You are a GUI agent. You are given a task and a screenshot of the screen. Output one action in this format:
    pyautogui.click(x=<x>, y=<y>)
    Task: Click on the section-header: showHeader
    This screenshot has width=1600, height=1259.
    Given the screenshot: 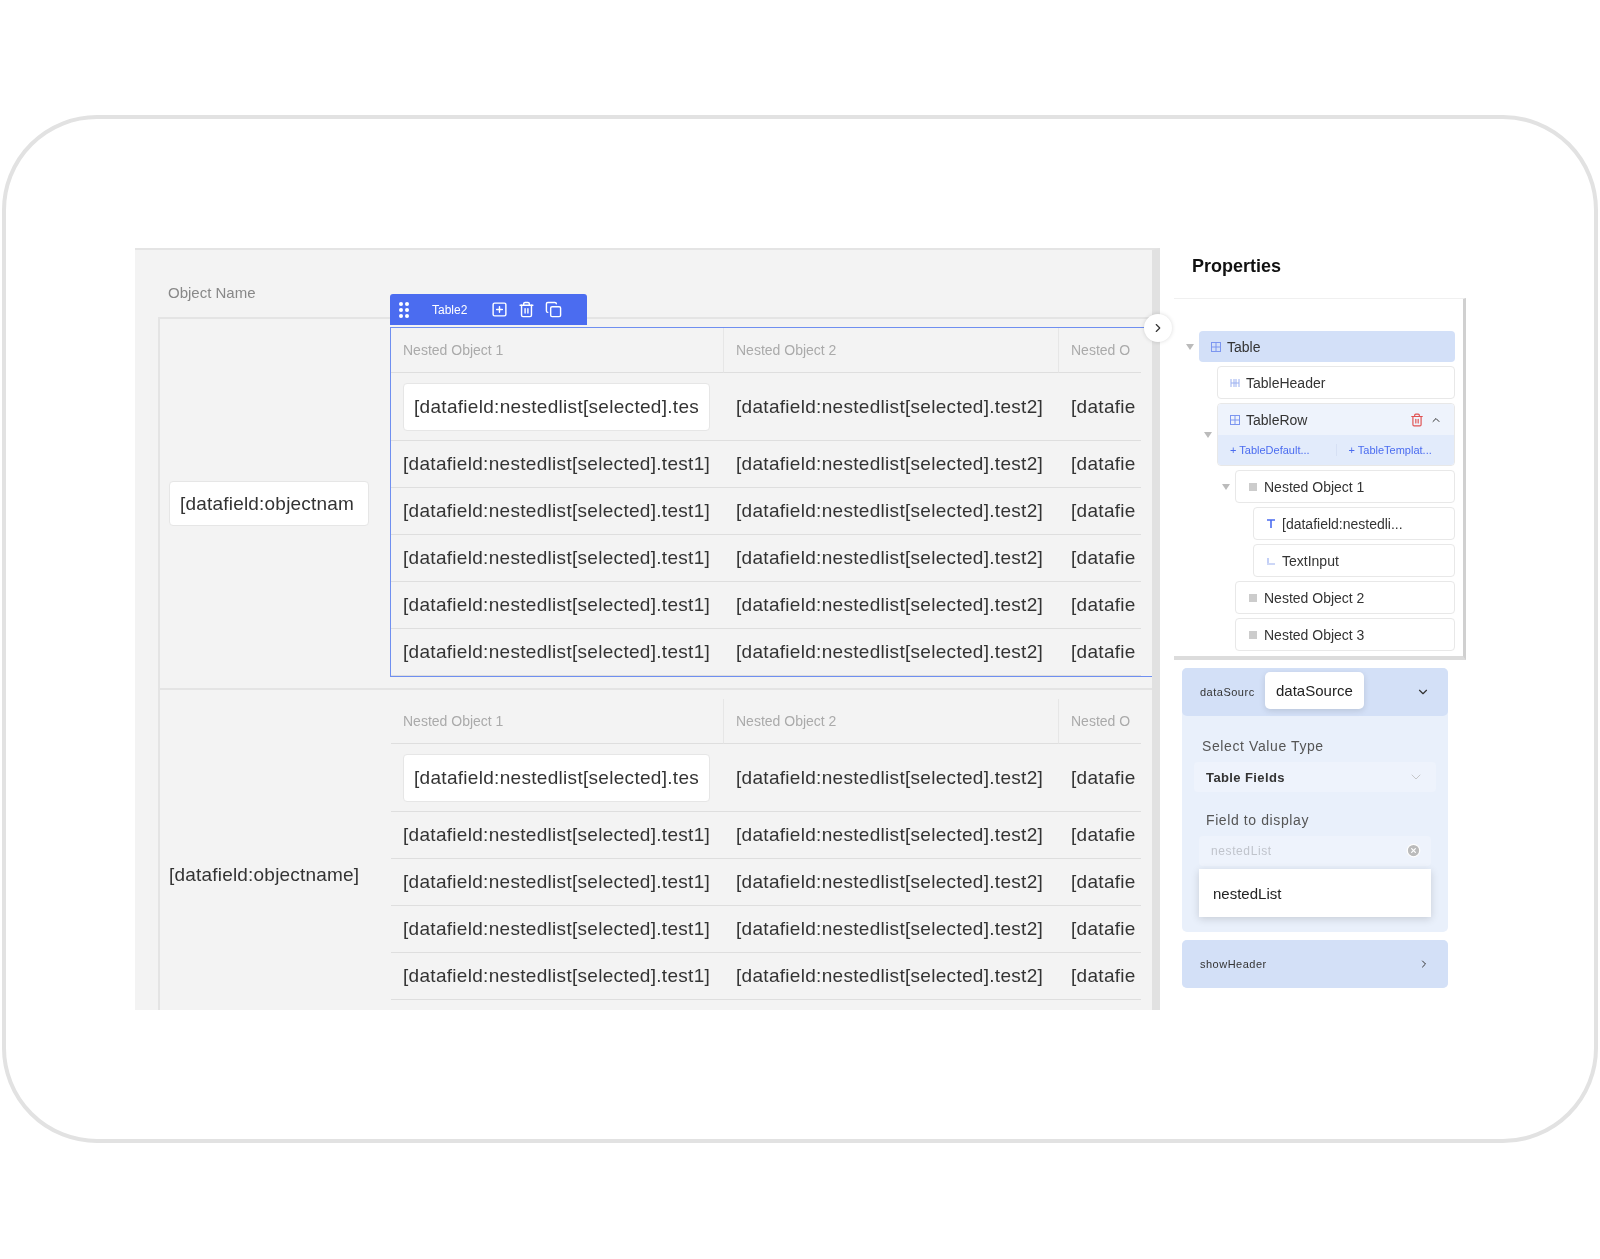 What is the action you would take?
    pyautogui.click(x=1315, y=964)
    